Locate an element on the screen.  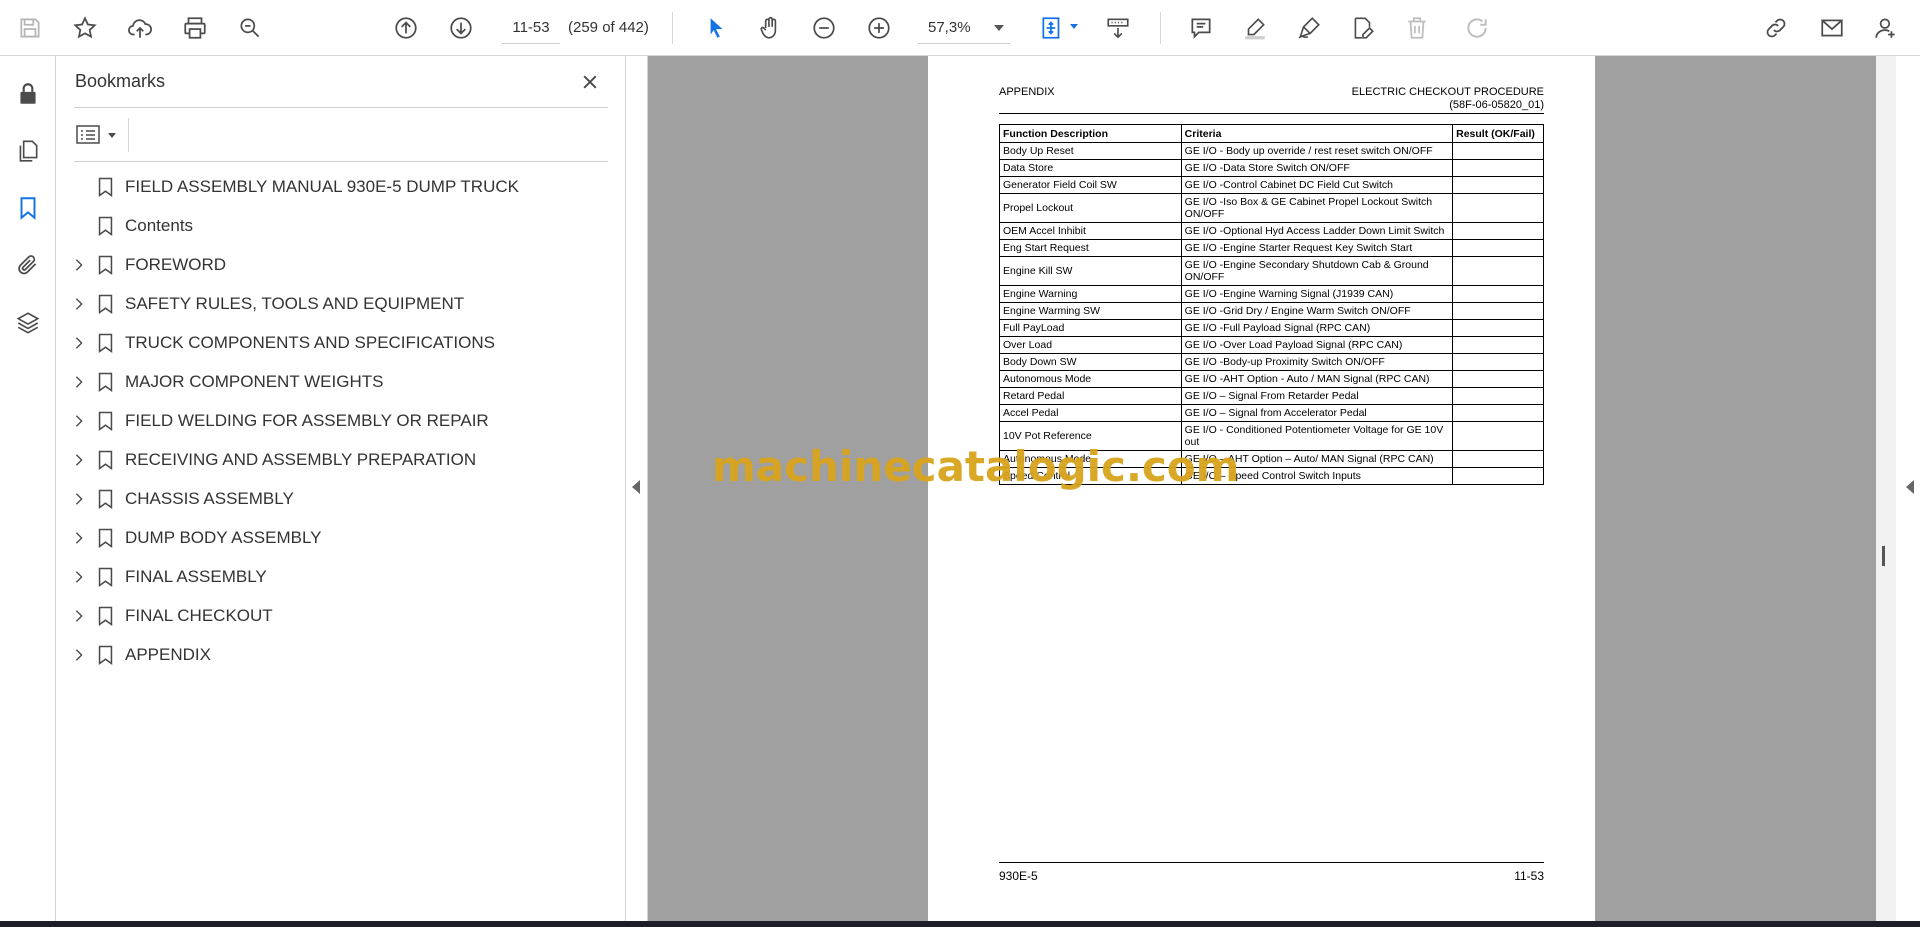
panel-collapse-handle is located at coordinates (637, 488).